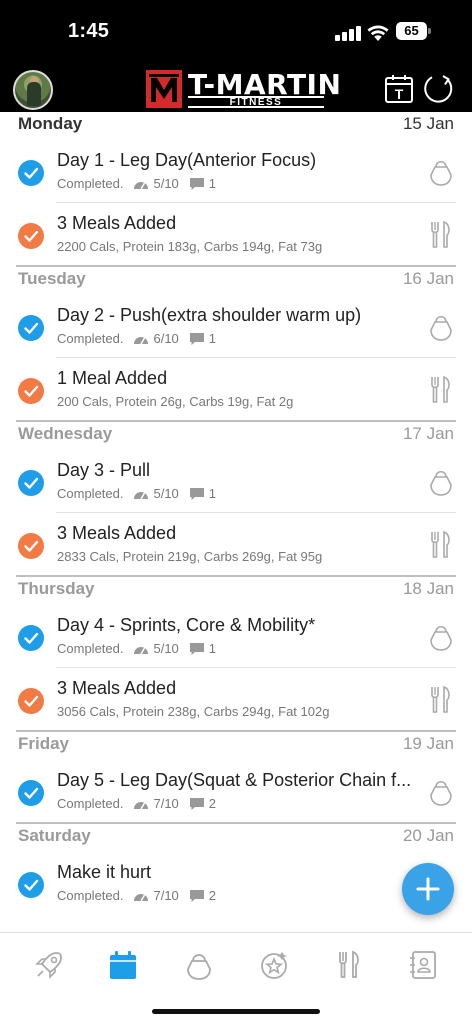 This screenshot has width=472, height=1024. I want to click on brand-logo: T-MARTIN FITNESS, so click(243, 89).